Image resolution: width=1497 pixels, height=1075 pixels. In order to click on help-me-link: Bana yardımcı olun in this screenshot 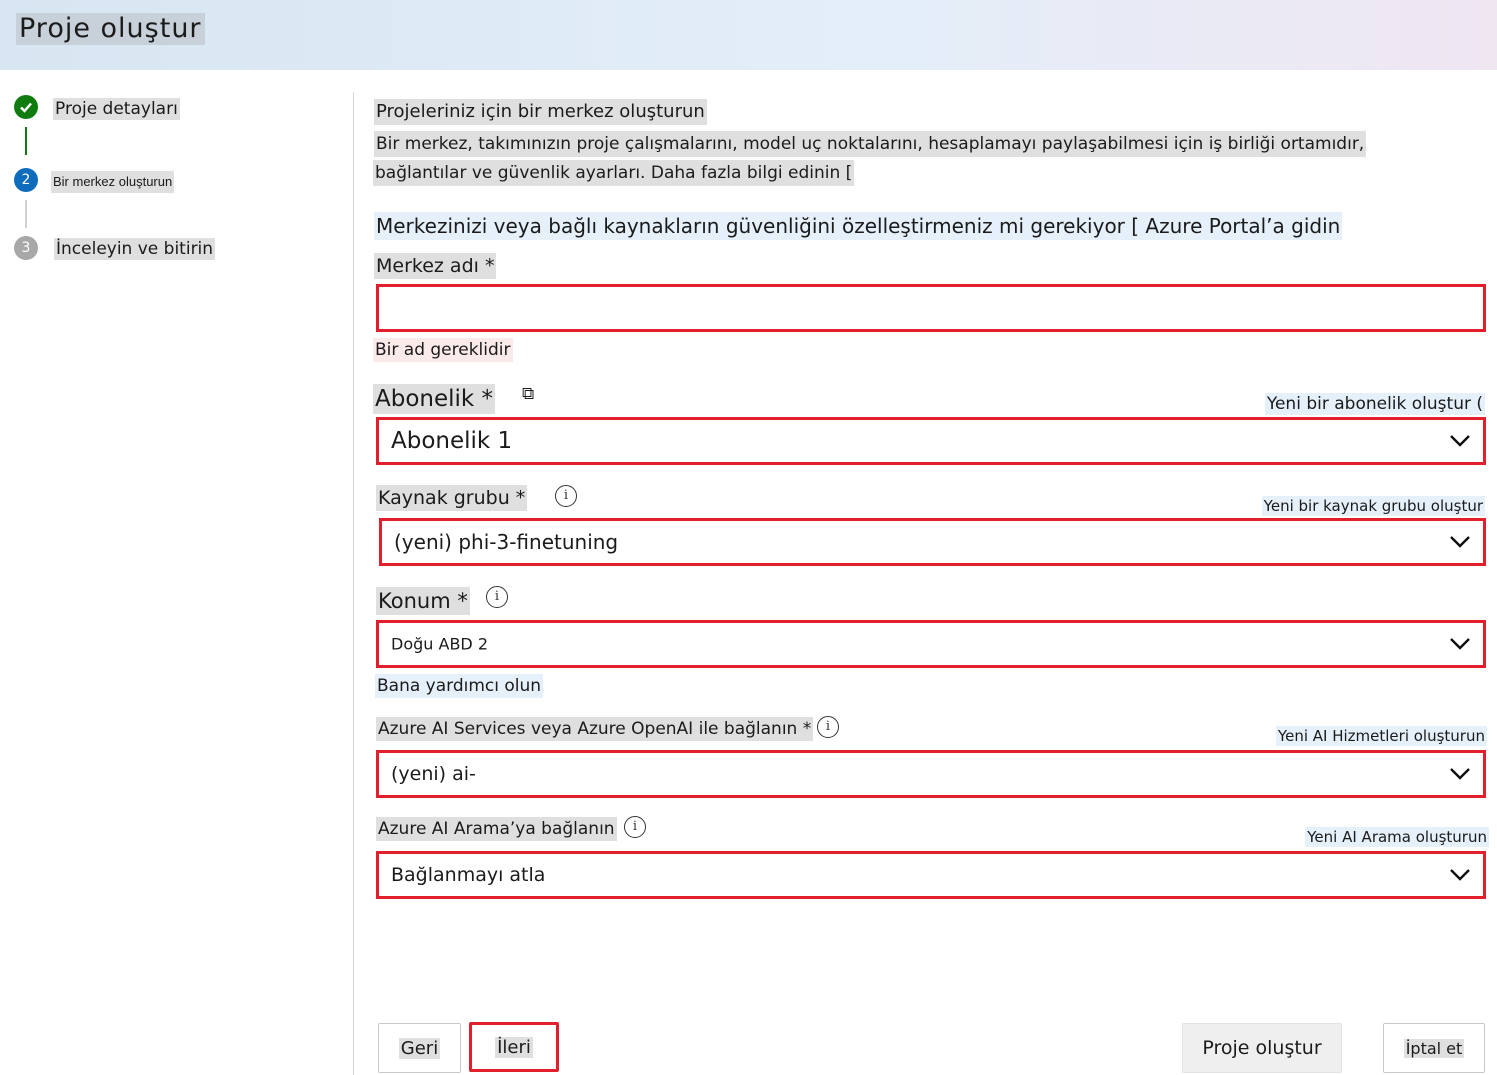, I will do `click(459, 686)`.